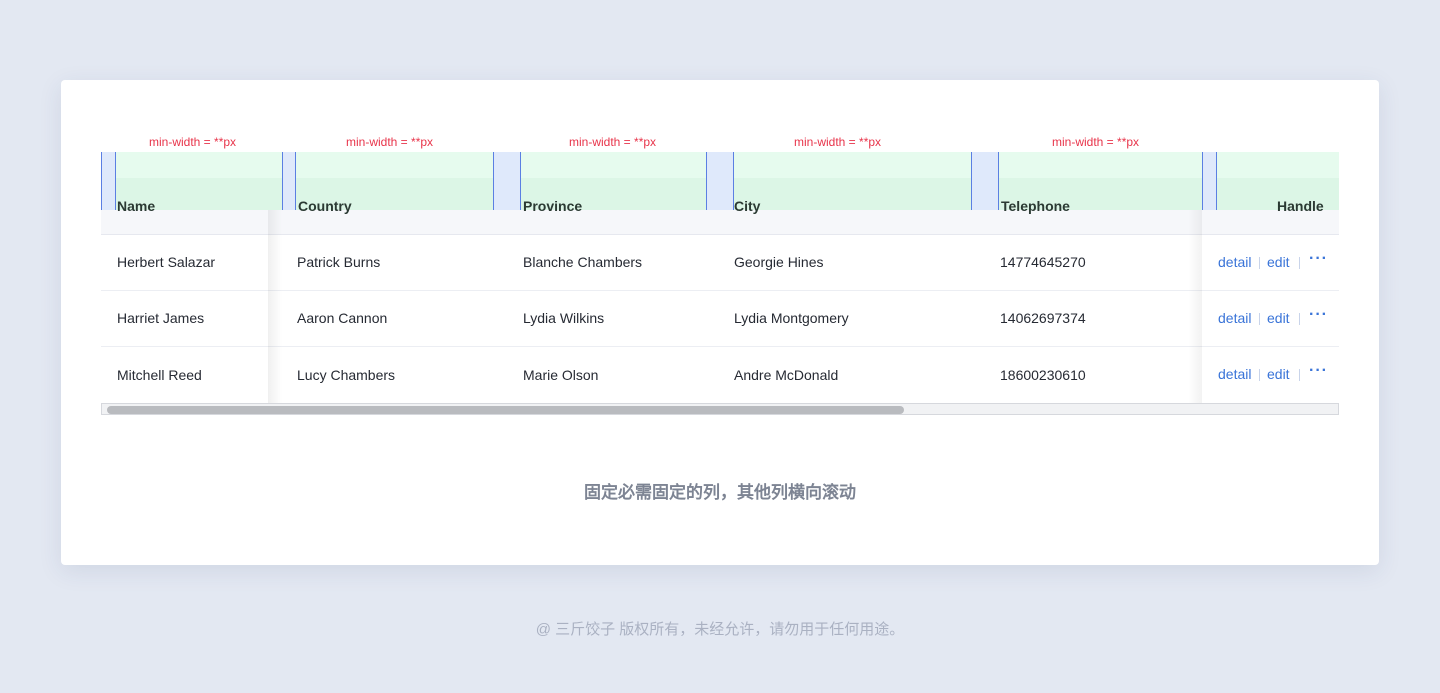 The width and height of the screenshot is (1440, 693). Describe the element at coordinates (161, 318) in the screenshot. I see `cell-name: Harriet James` at that location.